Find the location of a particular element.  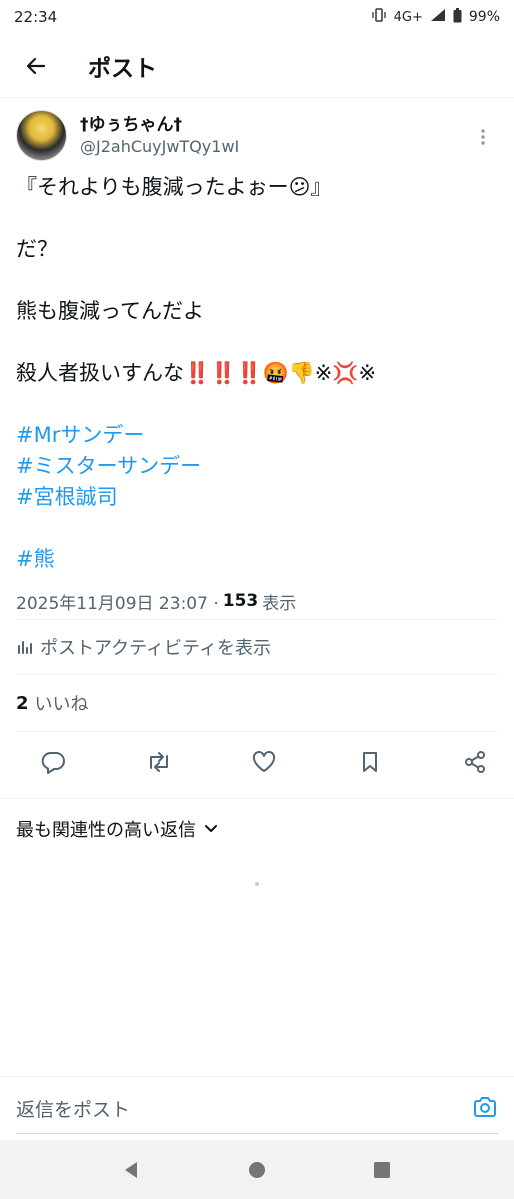

author-info: †ゆぅちゃん† @J2ahCuyJwTQy1wI is located at coordinates (274, 136).